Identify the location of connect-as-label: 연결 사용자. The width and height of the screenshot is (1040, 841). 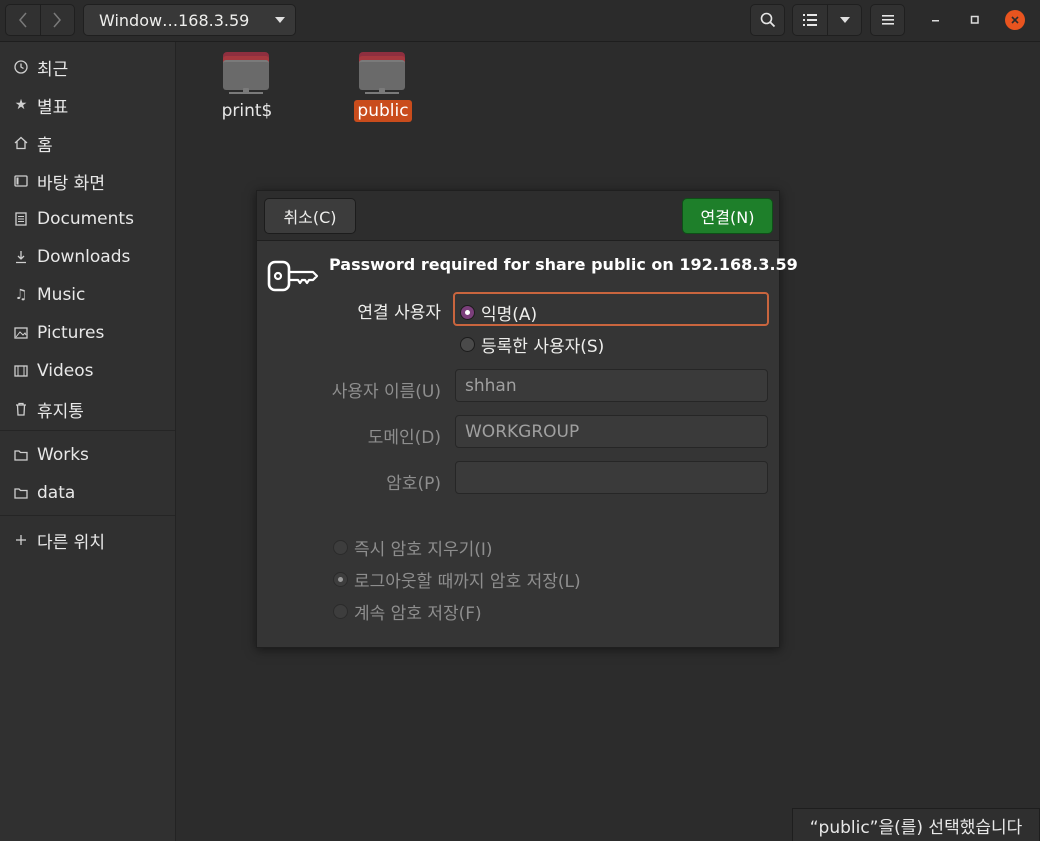
(399, 313).